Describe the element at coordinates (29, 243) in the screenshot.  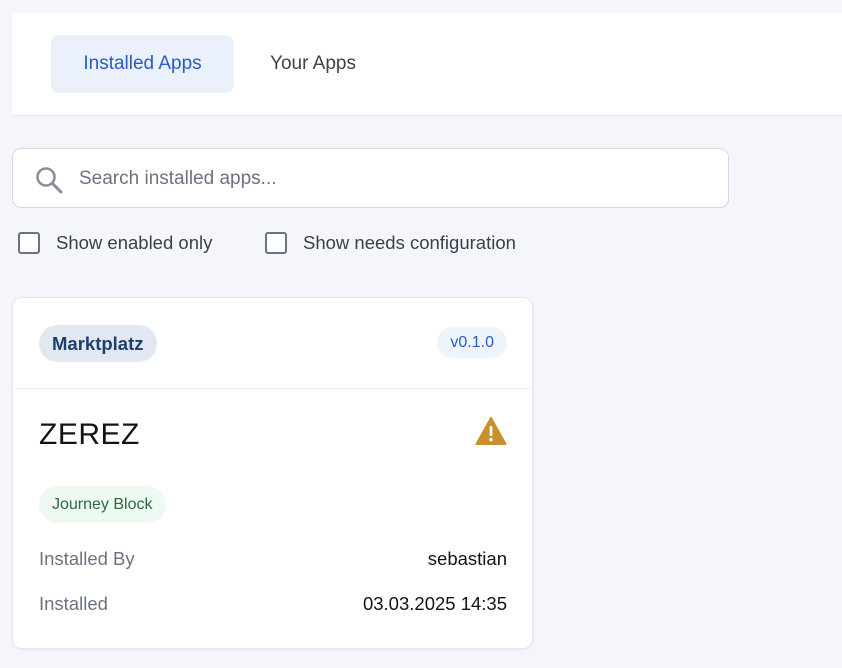
I see `enabled-only-checkbox` at that location.